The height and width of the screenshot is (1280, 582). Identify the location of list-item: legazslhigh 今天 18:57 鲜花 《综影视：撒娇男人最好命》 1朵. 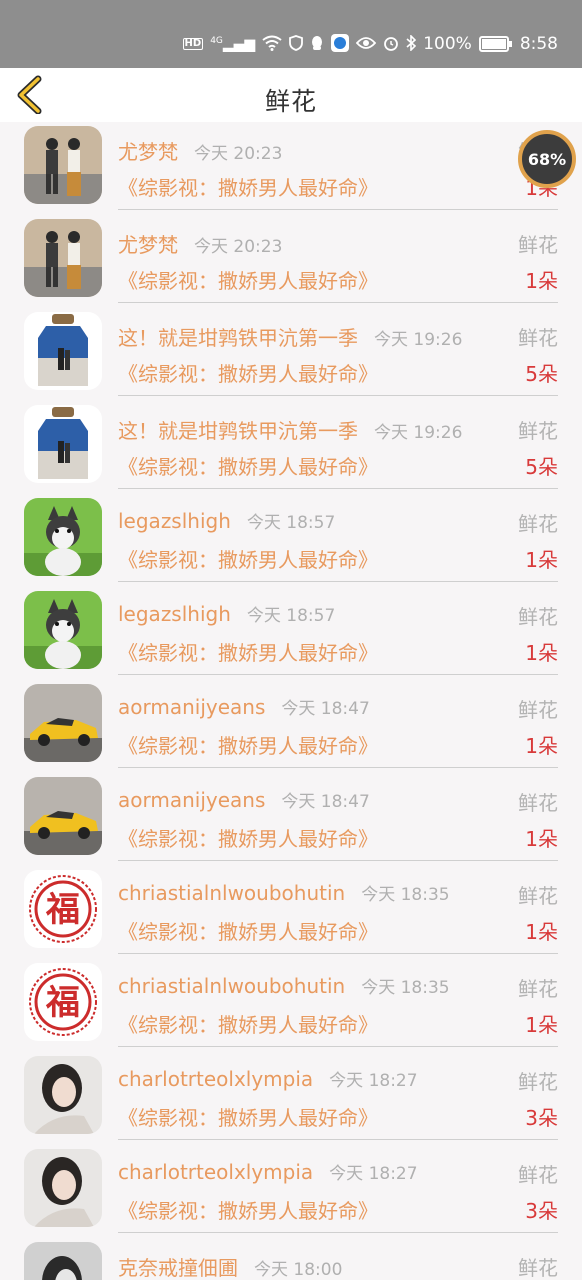
(291, 637).